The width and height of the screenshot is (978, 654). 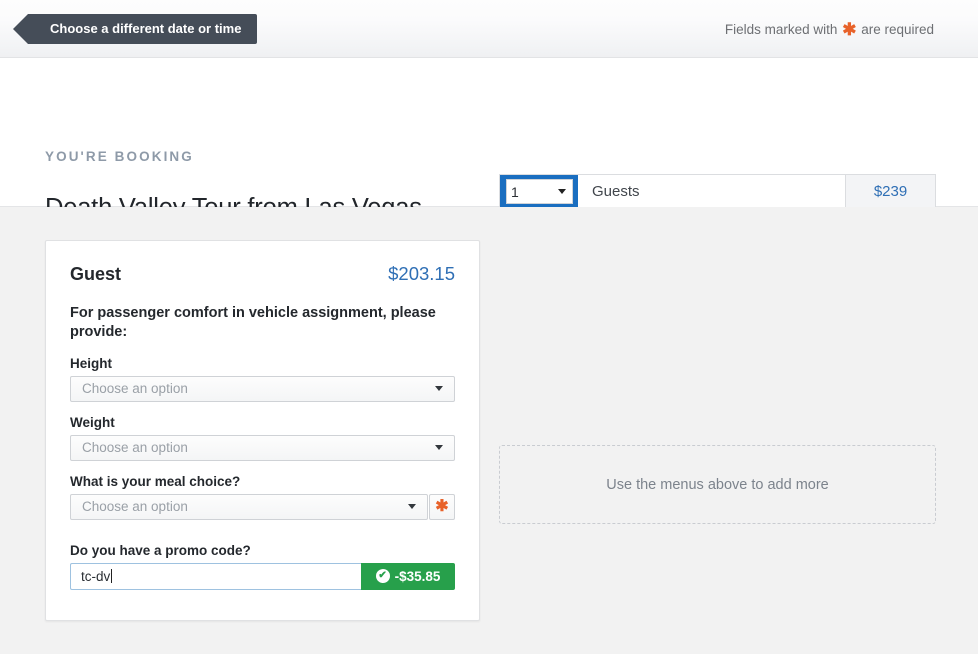 What do you see at coordinates (160, 550) in the screenshot?
I see `field-promo-code-label: Do you have a promo code?` at bounding box center [160, 550].